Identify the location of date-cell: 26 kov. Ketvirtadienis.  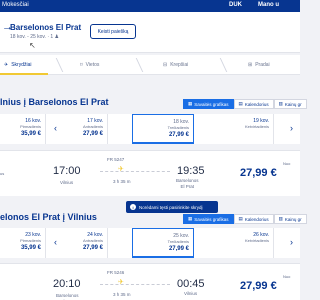
(246, 243).